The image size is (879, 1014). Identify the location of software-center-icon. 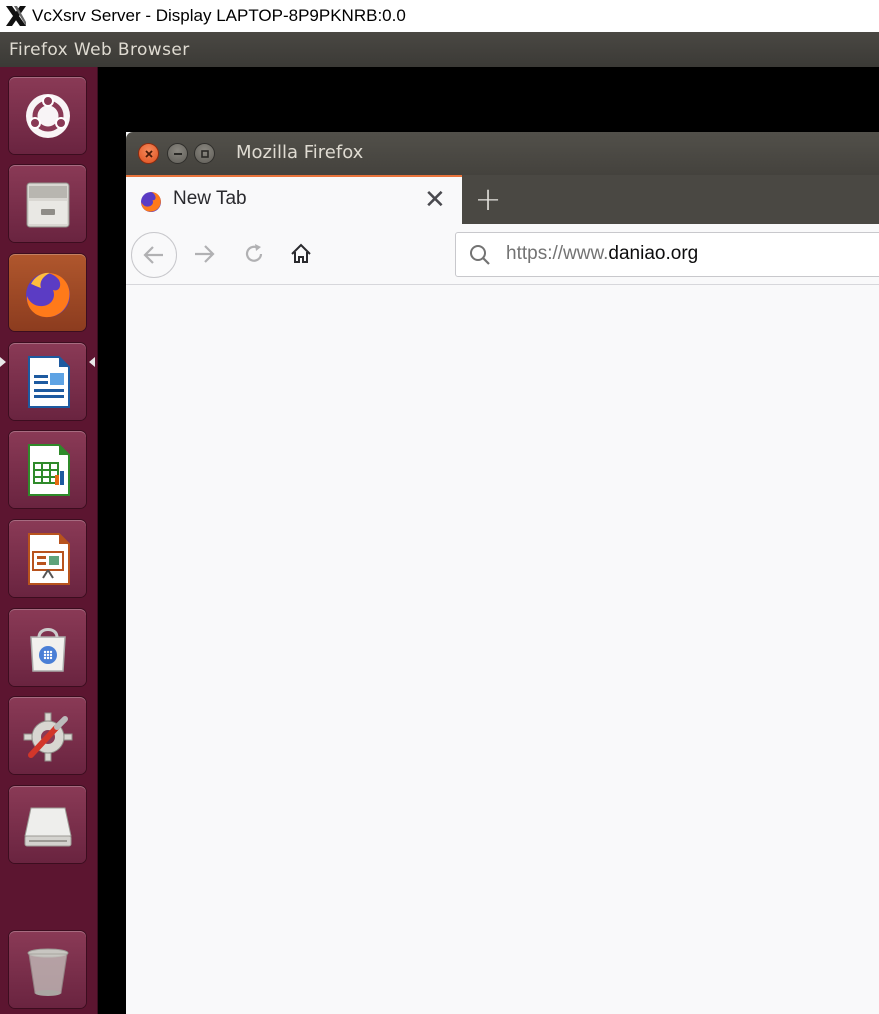
(47, 649).